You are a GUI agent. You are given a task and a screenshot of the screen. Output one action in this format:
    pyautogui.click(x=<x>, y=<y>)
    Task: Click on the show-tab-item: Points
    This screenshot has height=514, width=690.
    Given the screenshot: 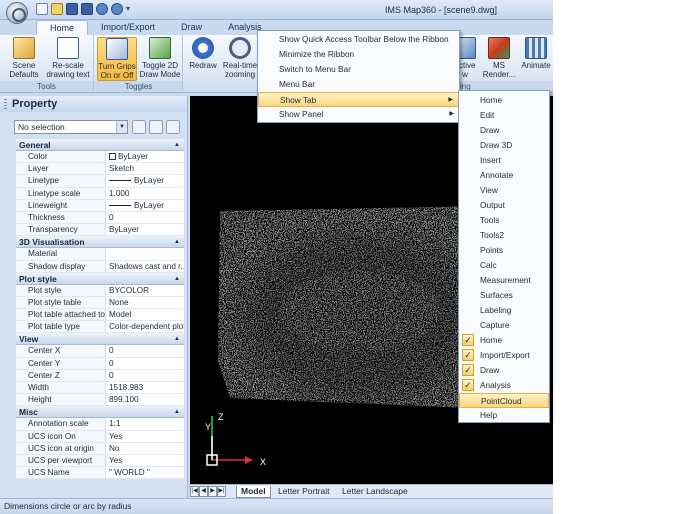 What is the action you would take?
    pyautogui.click(x=504, y=250)
    